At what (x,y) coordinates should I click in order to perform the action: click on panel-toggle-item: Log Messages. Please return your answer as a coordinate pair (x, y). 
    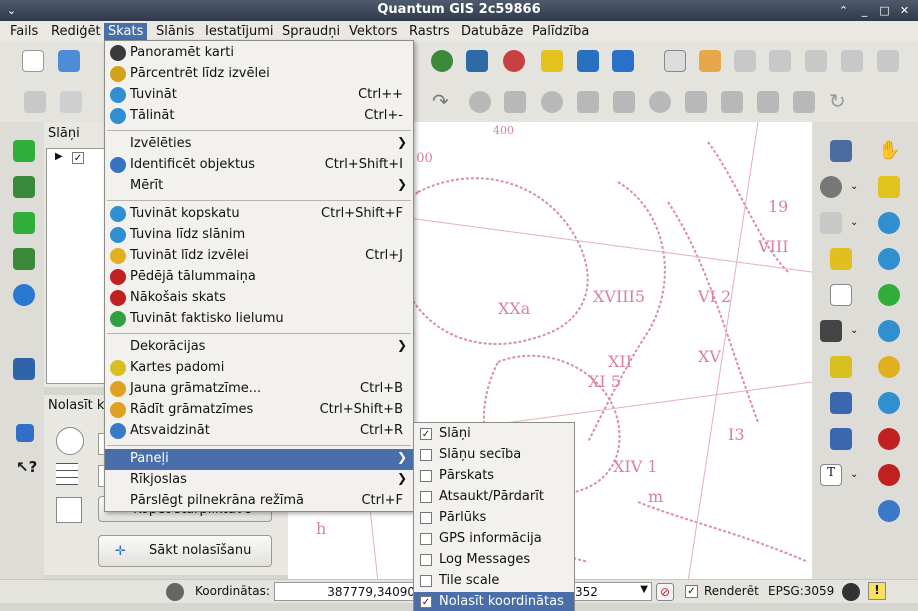
    Looking at the image, I should click on (494, 560).